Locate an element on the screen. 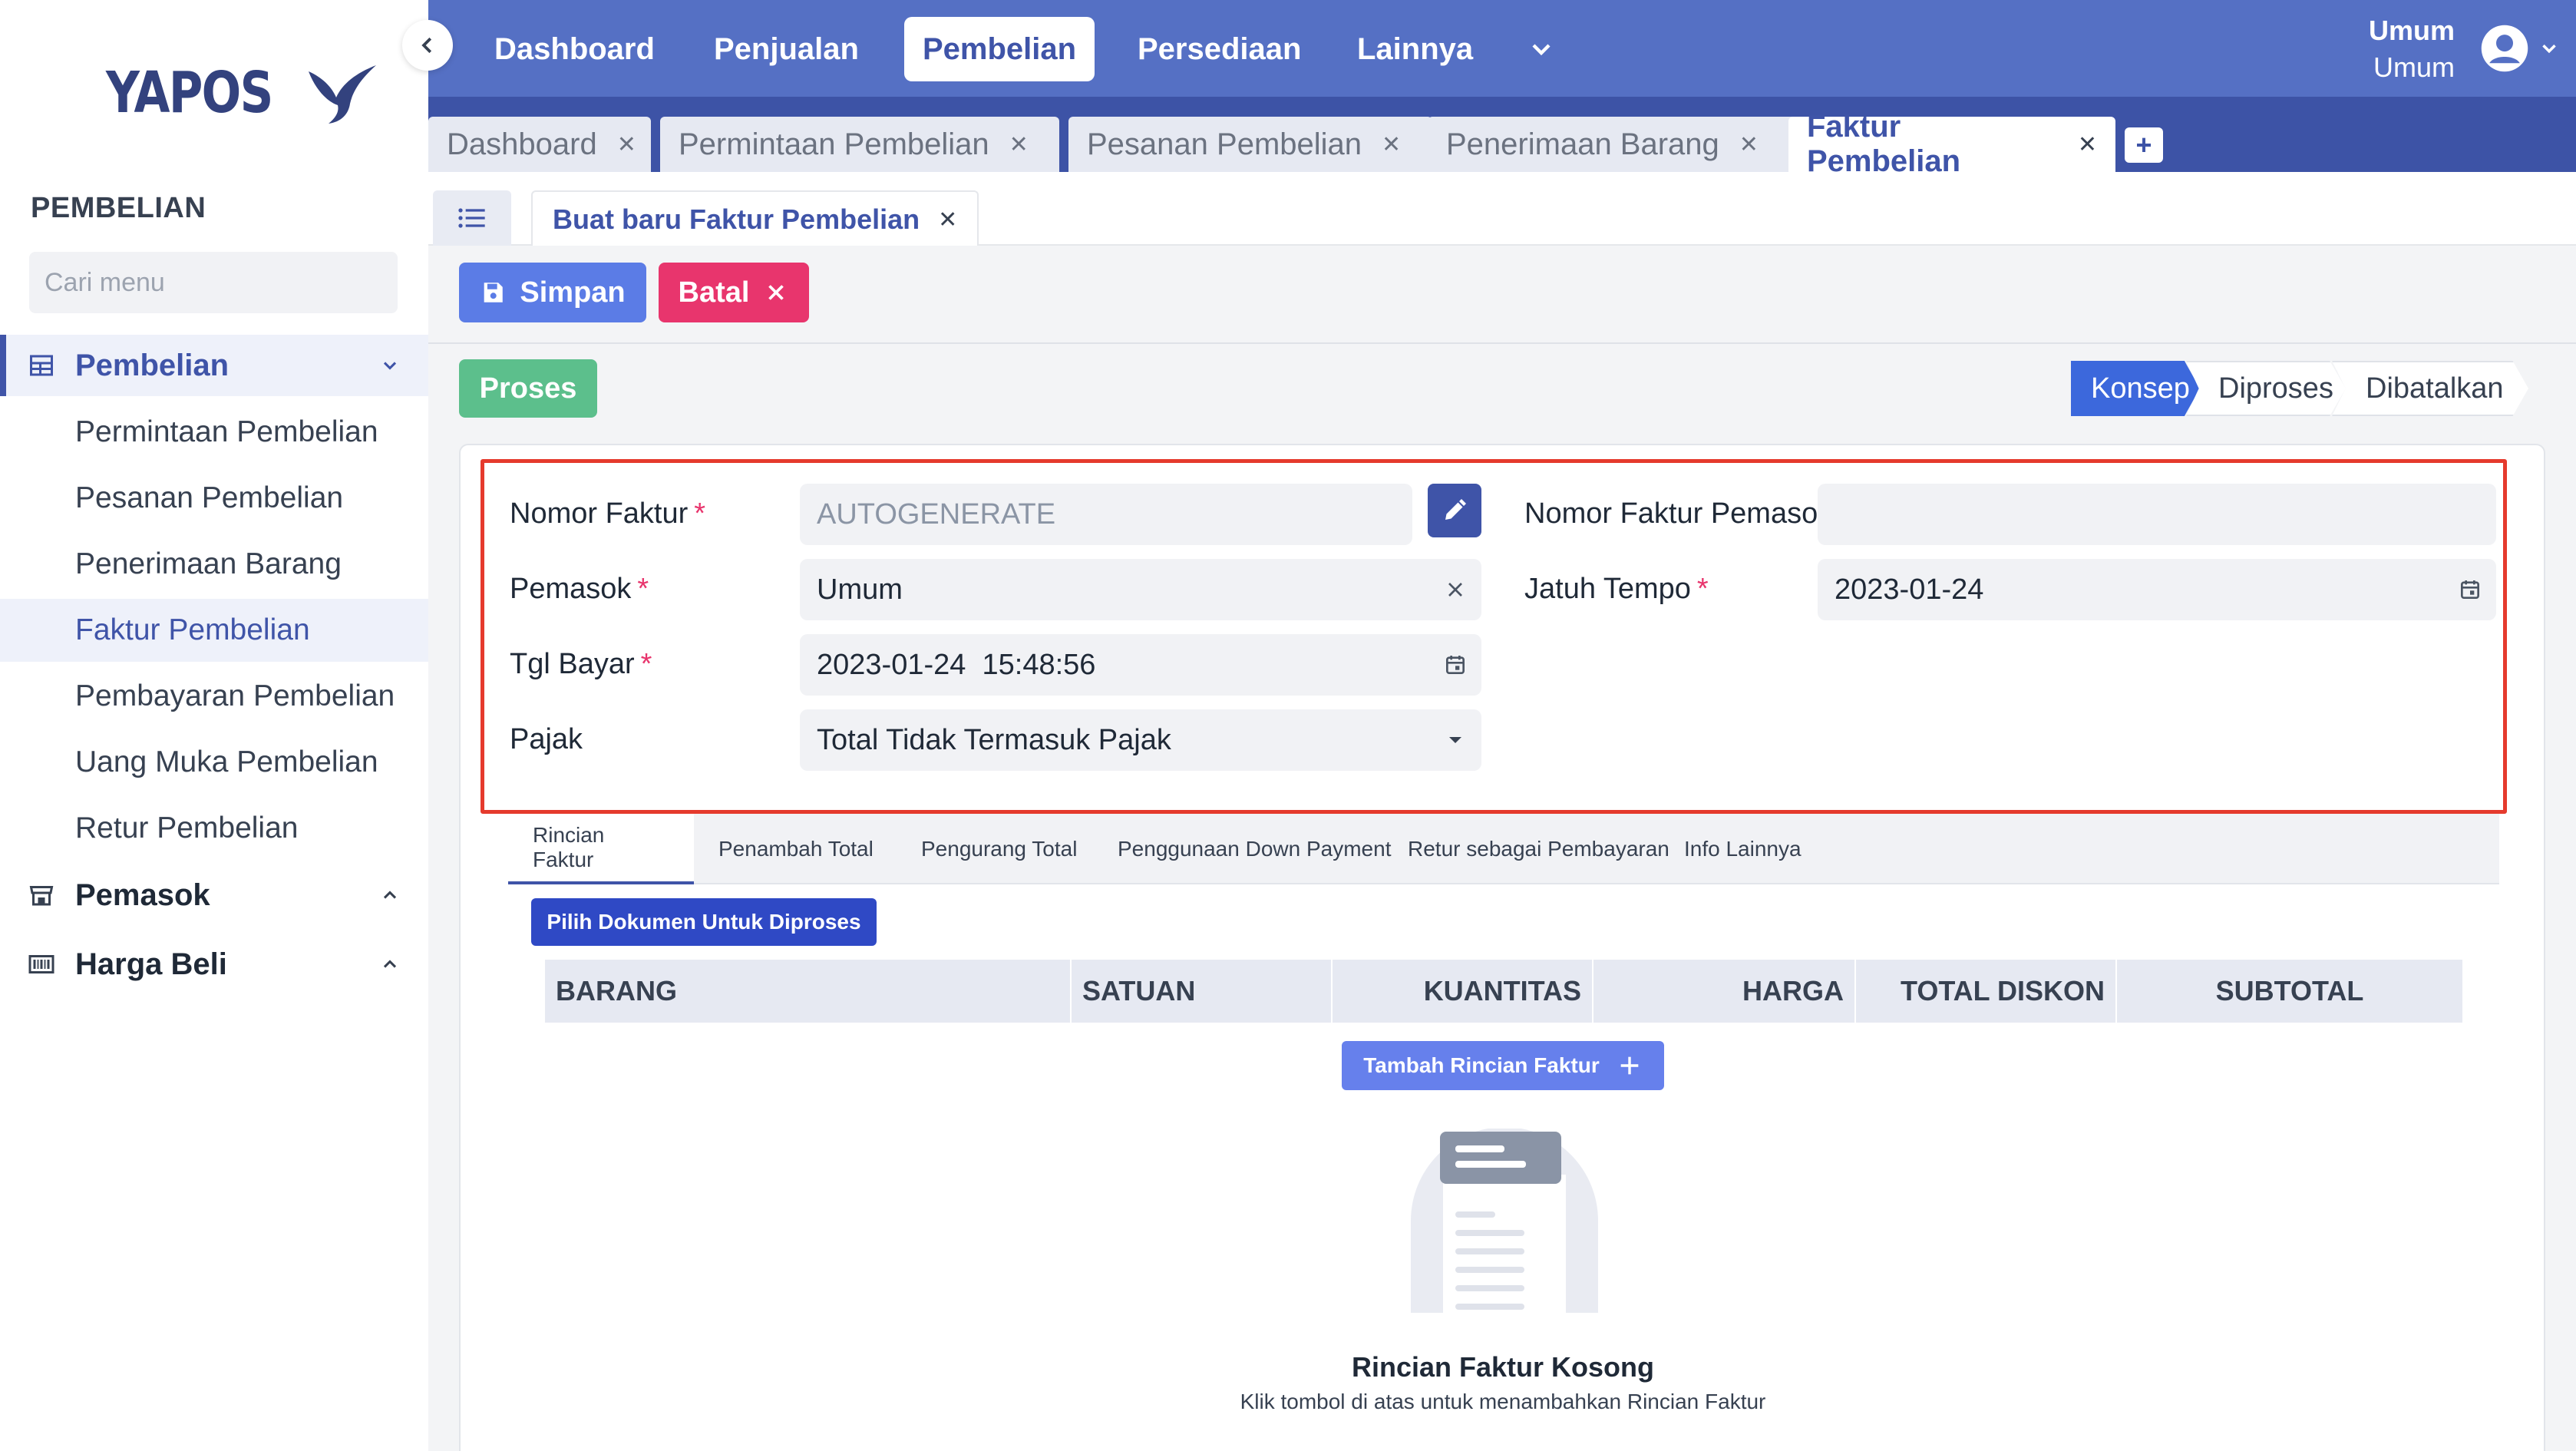 The image size is (2576, 1451). pajak-select: Total Tidak Termasuk Pajak is located at coordinates (1140, 740).